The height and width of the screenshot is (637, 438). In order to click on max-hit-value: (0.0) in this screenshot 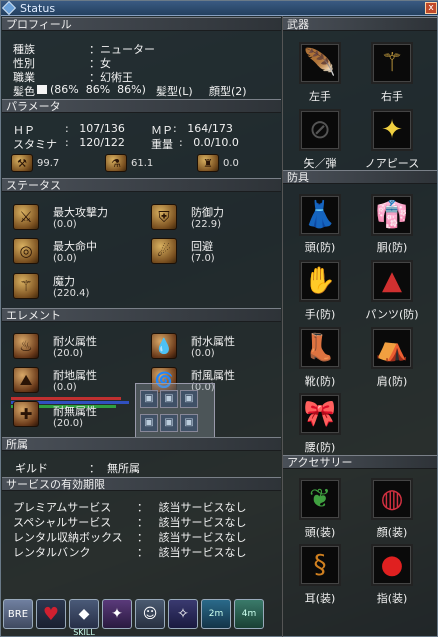, I will do `click(65, 258)`.